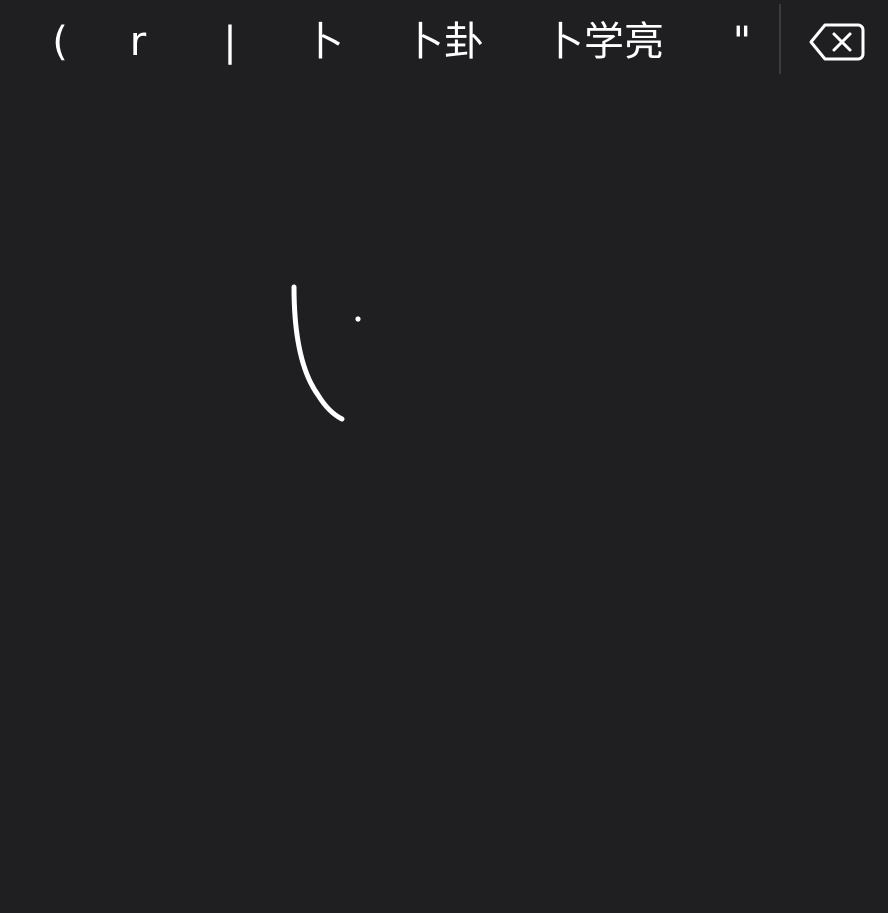  I want to click on candidate-4: 卜, so click(324, 42).